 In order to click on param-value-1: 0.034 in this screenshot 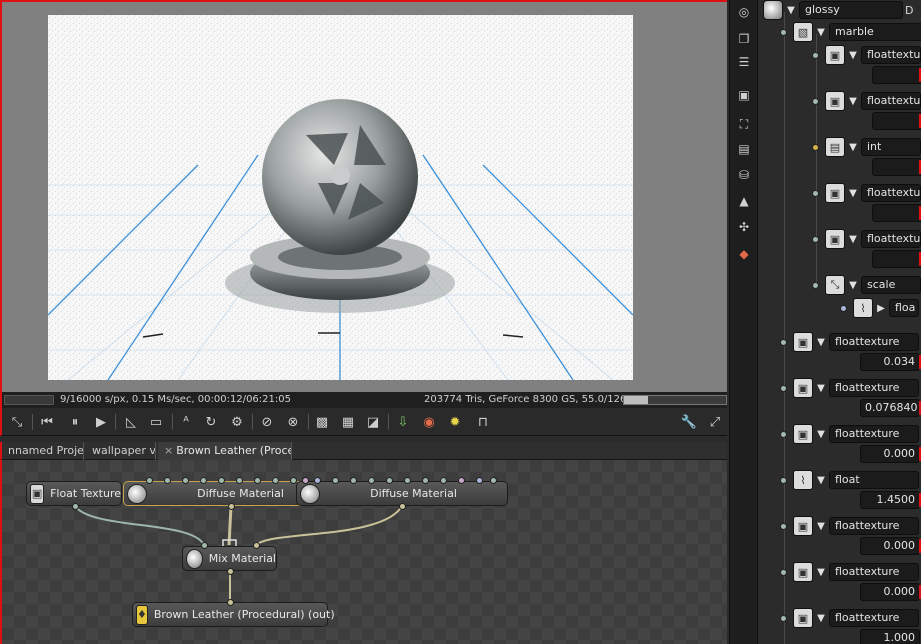, I will do `click(890, 362)`.